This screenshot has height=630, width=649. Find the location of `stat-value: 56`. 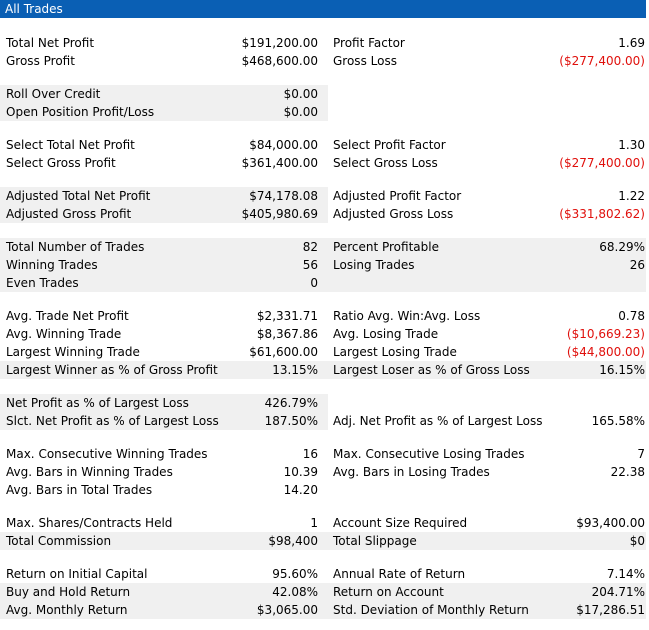

stat-value: 56 is located at coordinates (310, 265).